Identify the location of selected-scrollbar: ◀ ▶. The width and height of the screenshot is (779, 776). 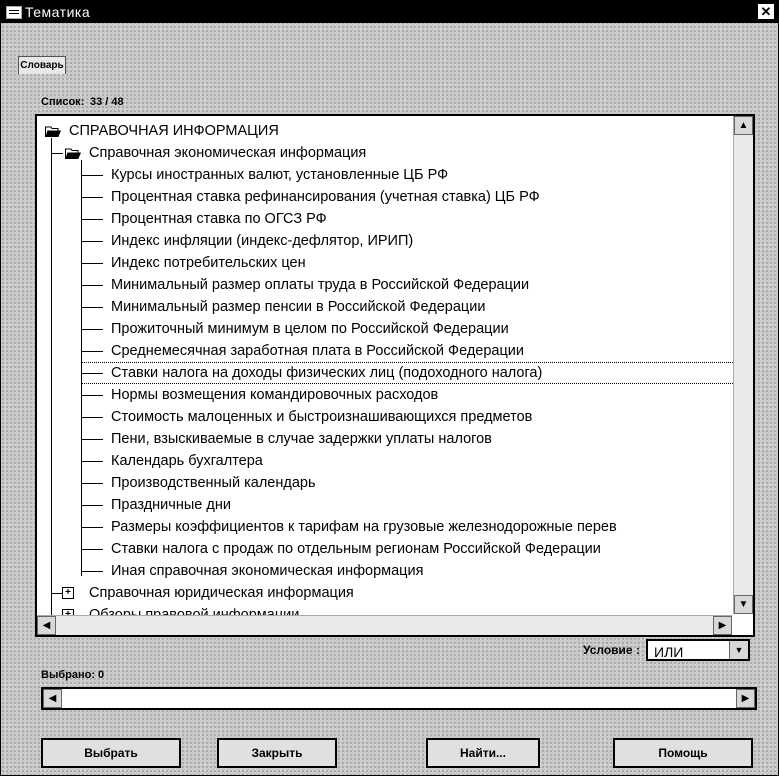
(399, 698).